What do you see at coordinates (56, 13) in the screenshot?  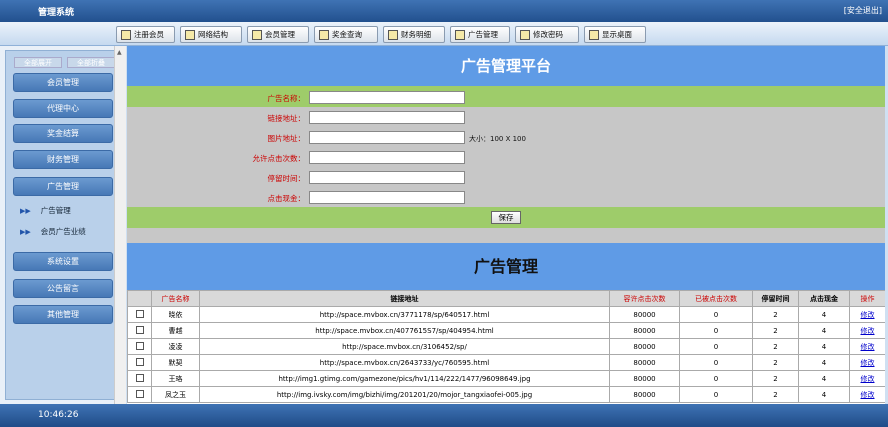 I see `app-title: 管理系统` at bounding box center [56, 13].